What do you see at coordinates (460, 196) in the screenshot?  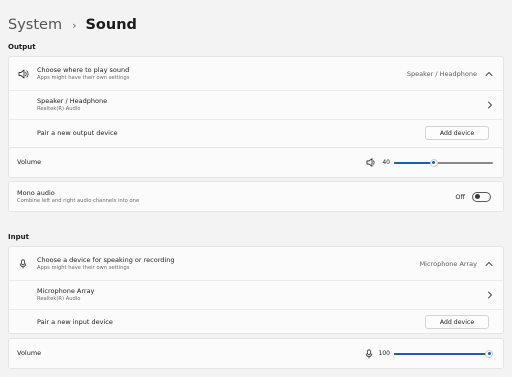 I see `mono-audio-state: Off` at bounding box center [460, 196].